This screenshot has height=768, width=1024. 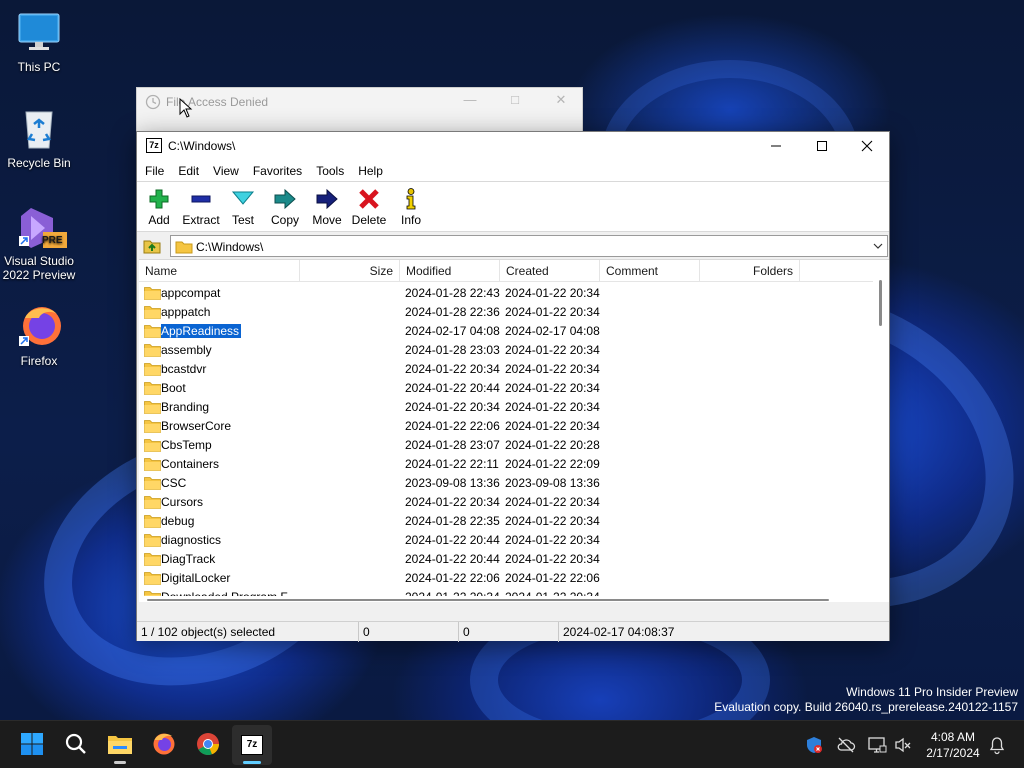 I want to click on menu-tools: Tools, so click(x=330, y=171).